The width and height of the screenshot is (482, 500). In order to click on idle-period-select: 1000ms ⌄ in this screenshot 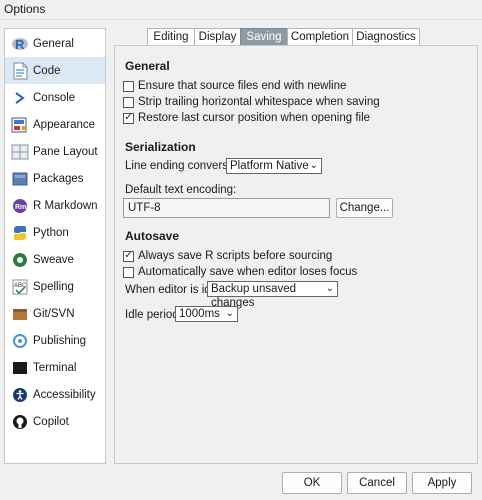, I will do `click(206, 314)`.